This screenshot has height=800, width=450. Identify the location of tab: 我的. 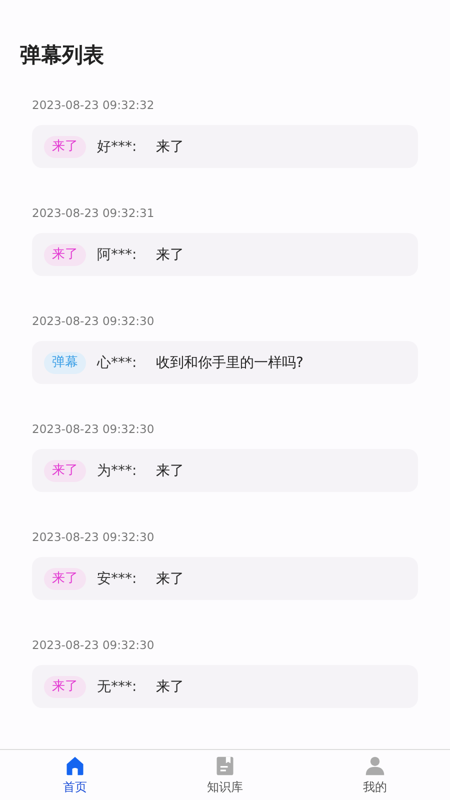
(375, 775).